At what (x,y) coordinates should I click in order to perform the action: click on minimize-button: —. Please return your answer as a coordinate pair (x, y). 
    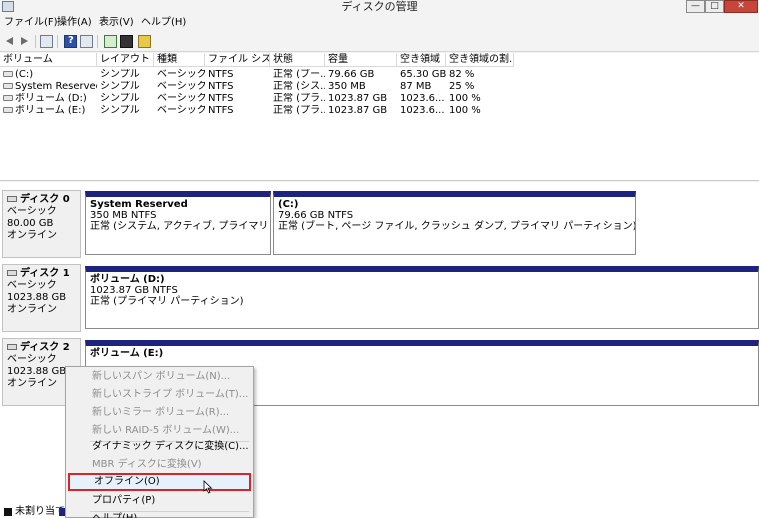
    Looking at the image, I should click on (695, 6).